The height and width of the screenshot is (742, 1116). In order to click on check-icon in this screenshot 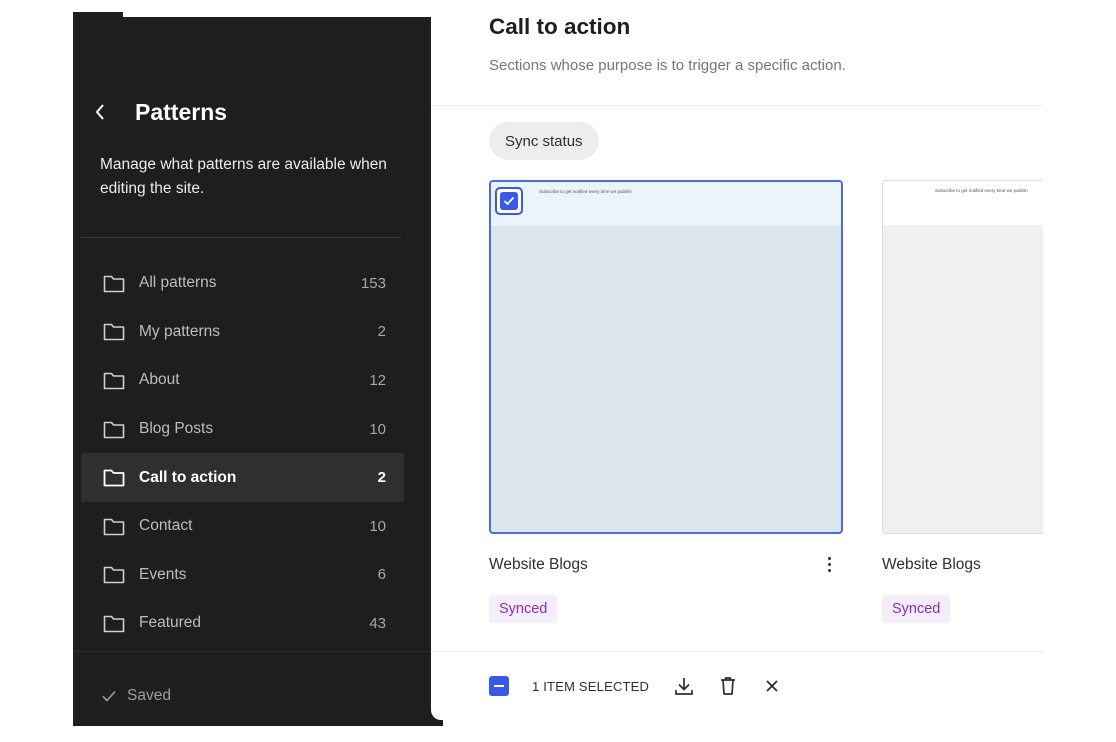, I will do `click(109, 696)`.